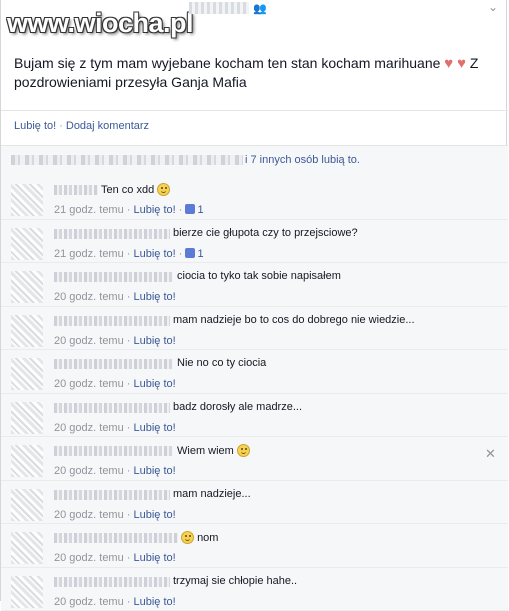 This screenshot has width=509, height=611. What do you see at coordinates (254, 503) in the screenshot?
I see `comment-item: mam nadzieje... 20 godz. temu · Lubię to!` at bounding box center [254, 503].